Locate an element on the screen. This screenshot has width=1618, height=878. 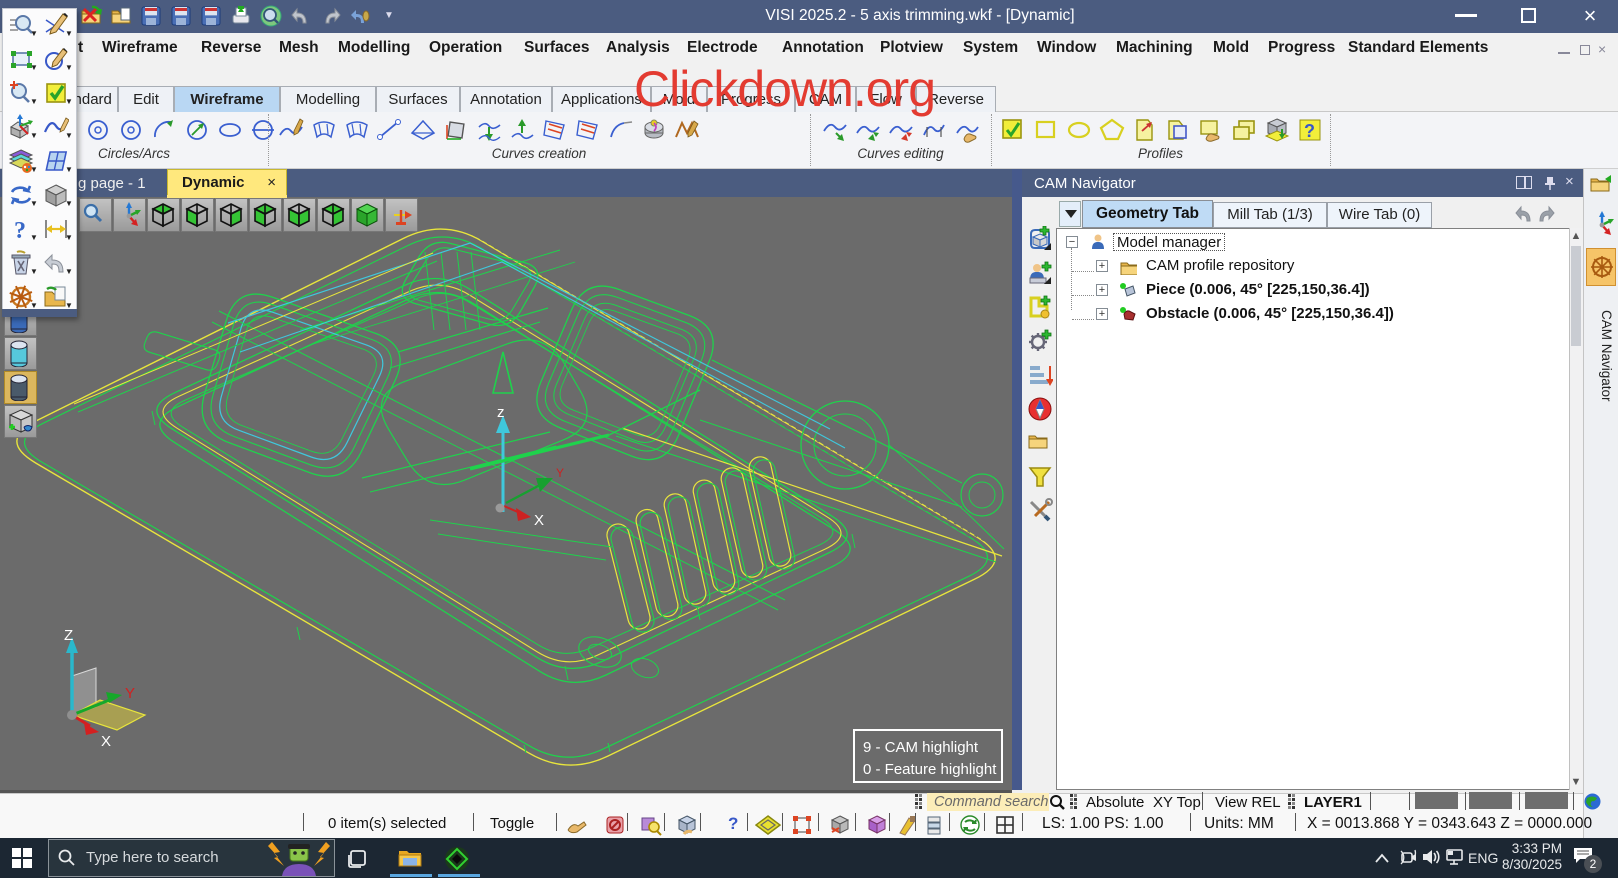
svg-text: Z is located at coordinates (68, 635).